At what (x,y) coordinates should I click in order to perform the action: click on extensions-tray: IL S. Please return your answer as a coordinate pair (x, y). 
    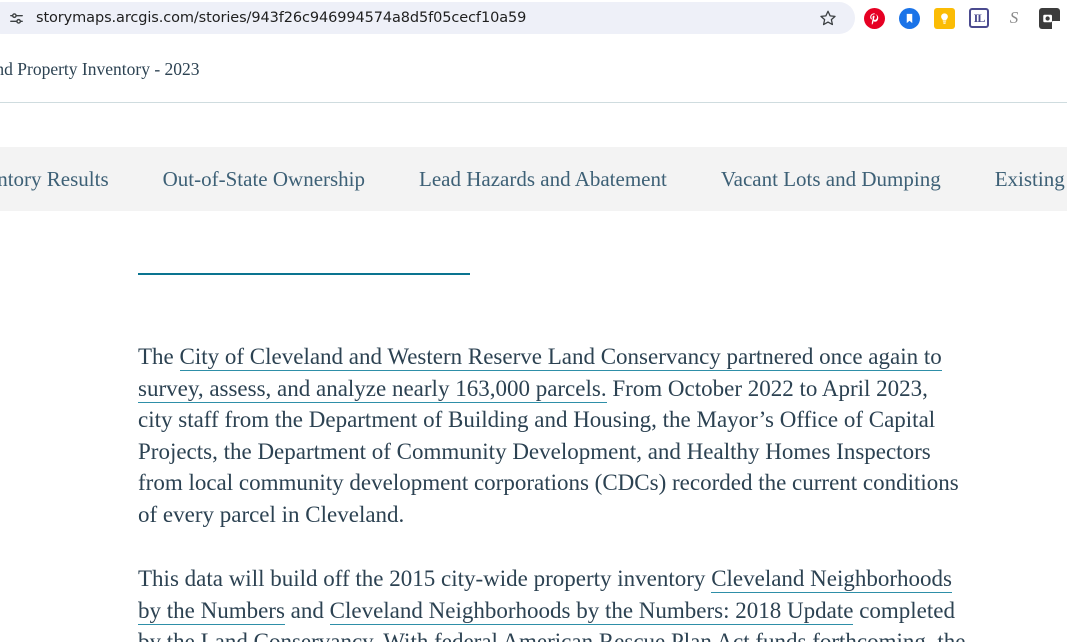
    Looking at the image, I should click on (961, 18).